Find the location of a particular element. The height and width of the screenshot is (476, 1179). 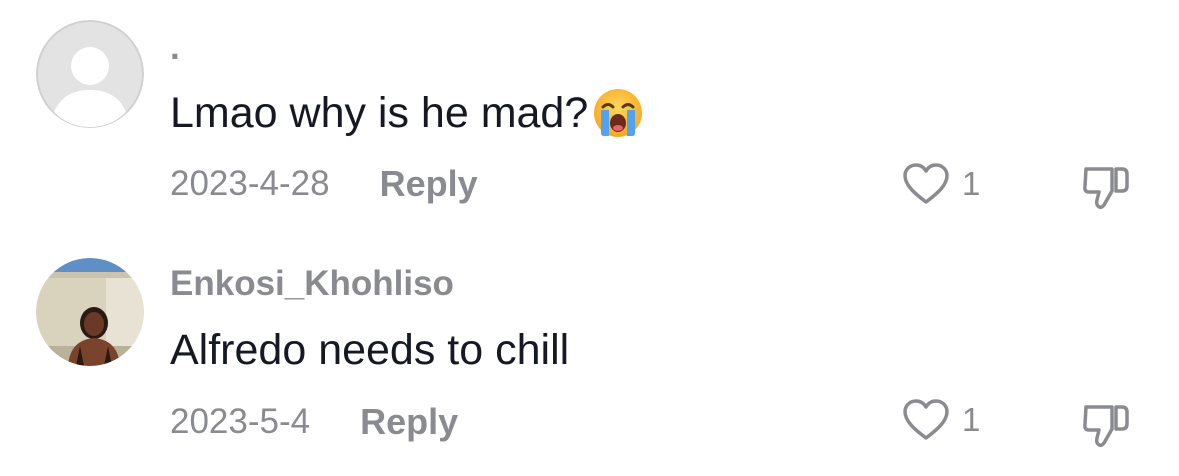

loudly-crying-face-icon is located at coordinates (618, 113).